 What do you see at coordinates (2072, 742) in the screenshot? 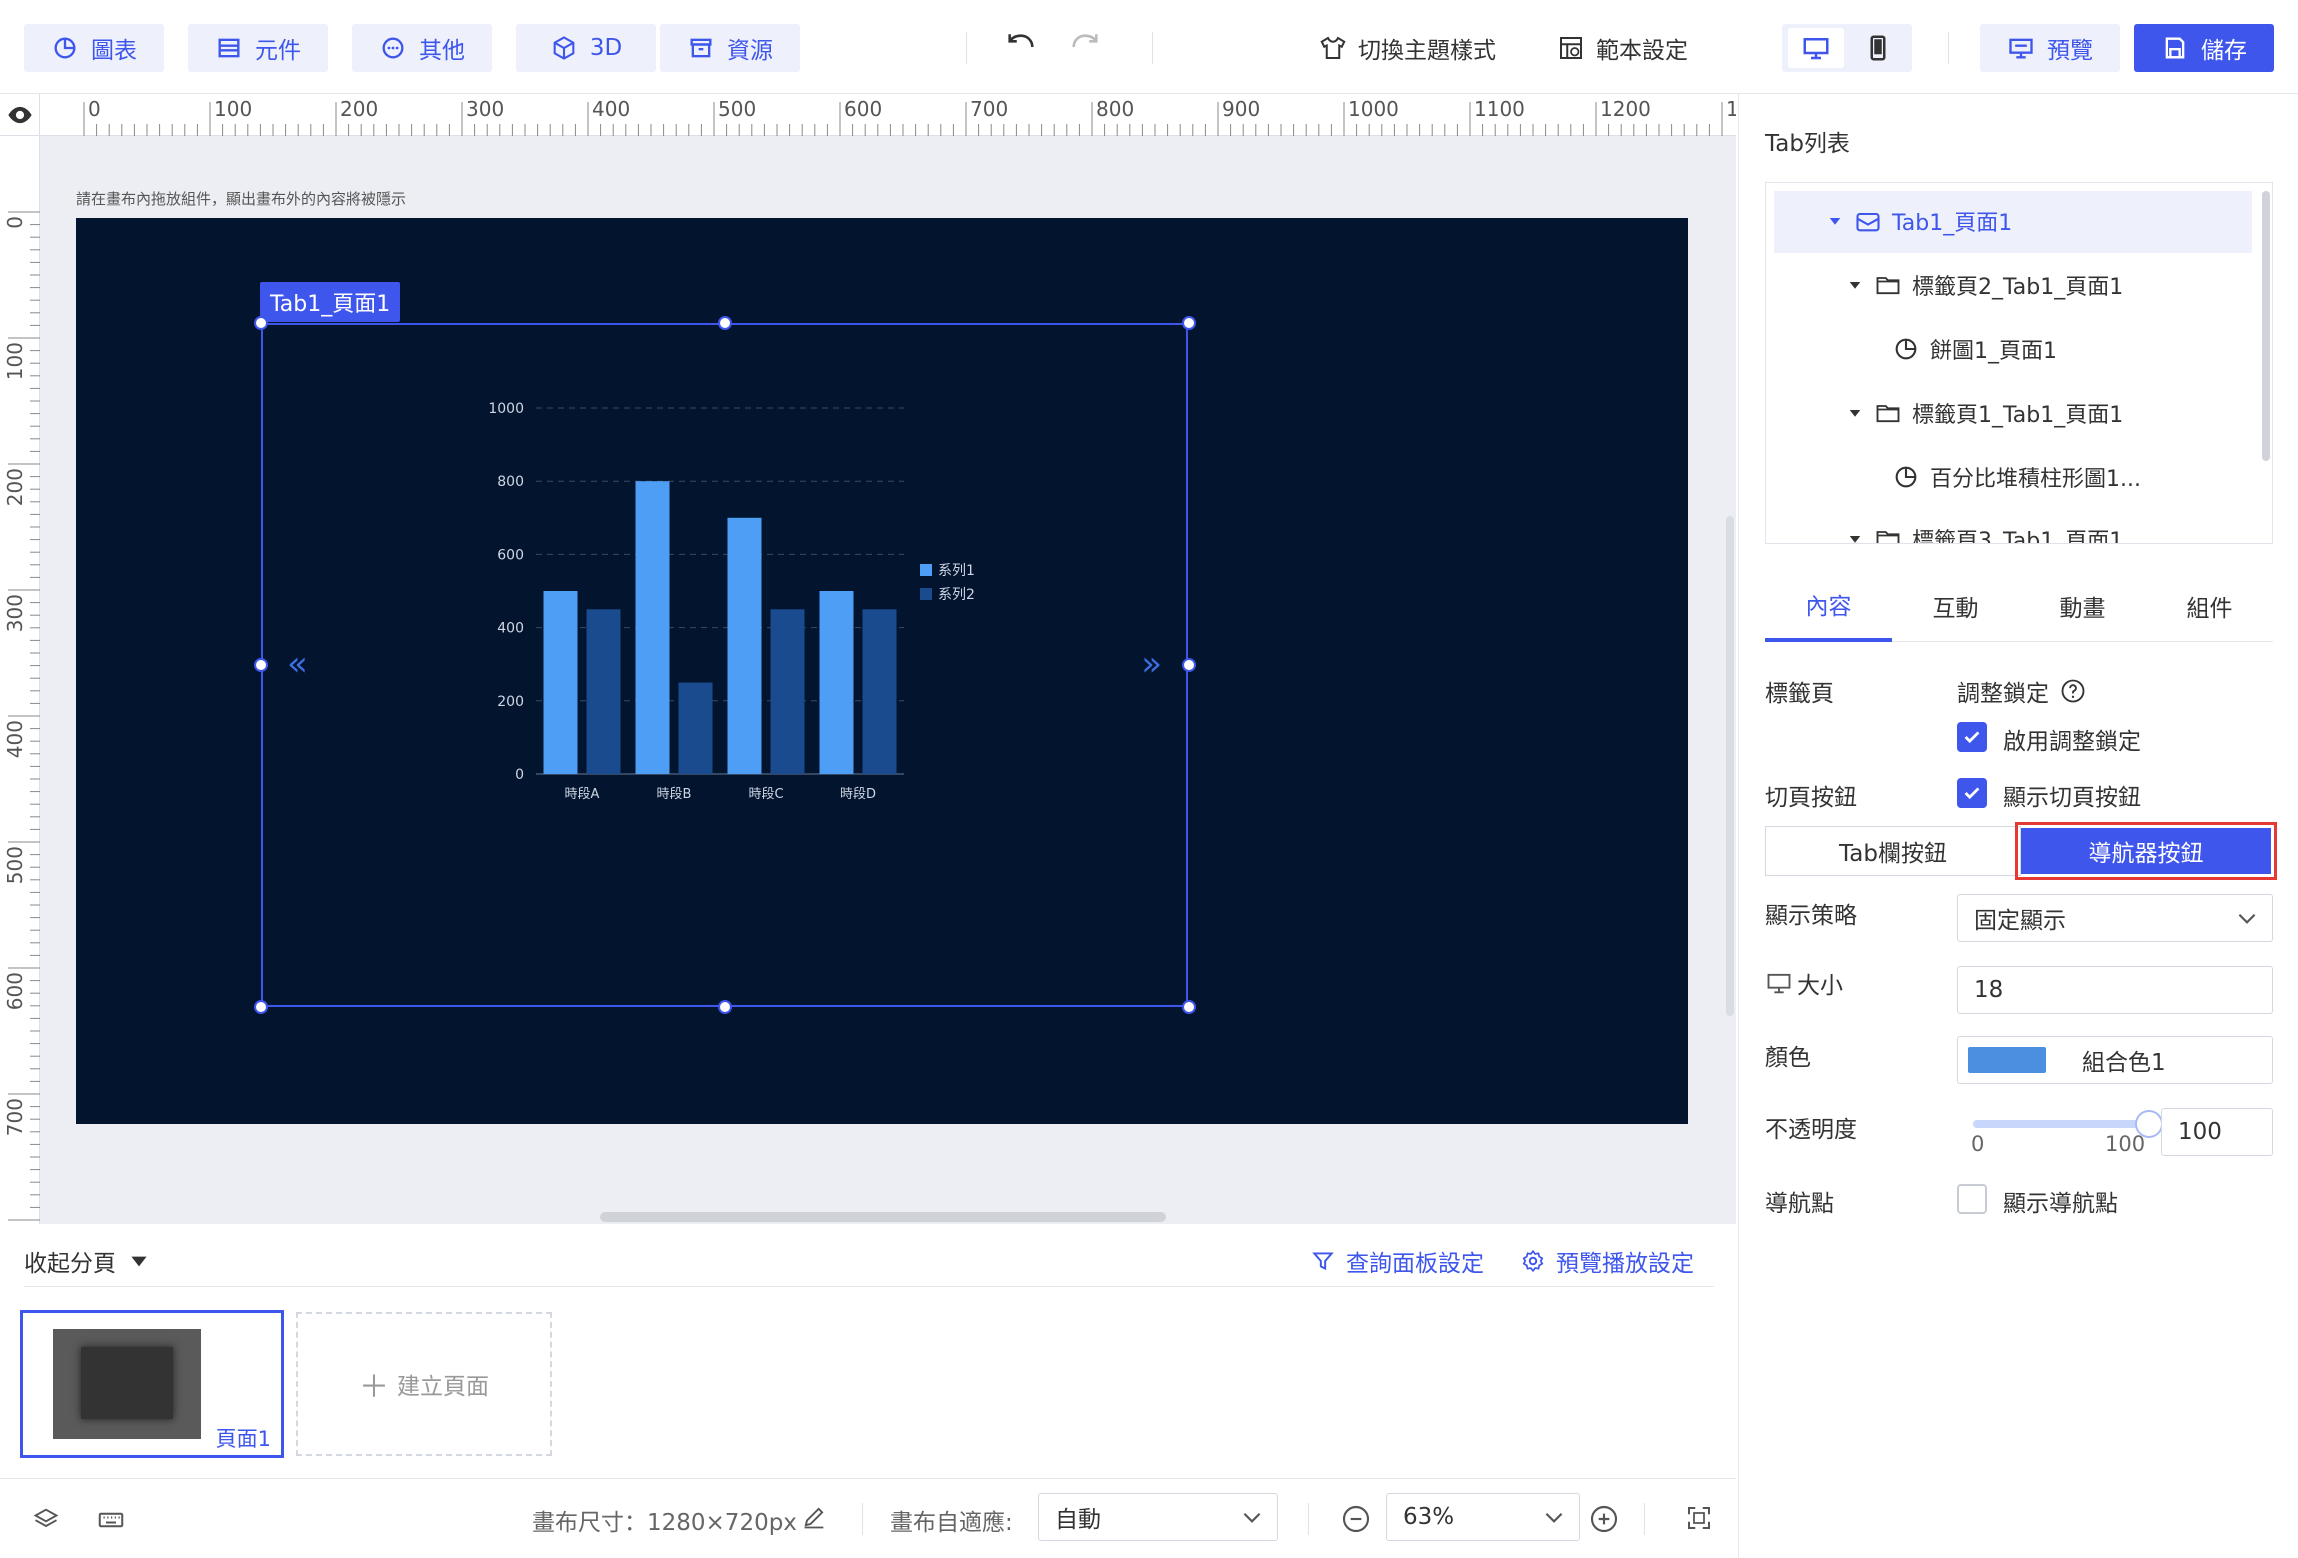
I see `enable-adjust-lock-label: 啟用調整鎖定` at bounding box center [2072, 742].